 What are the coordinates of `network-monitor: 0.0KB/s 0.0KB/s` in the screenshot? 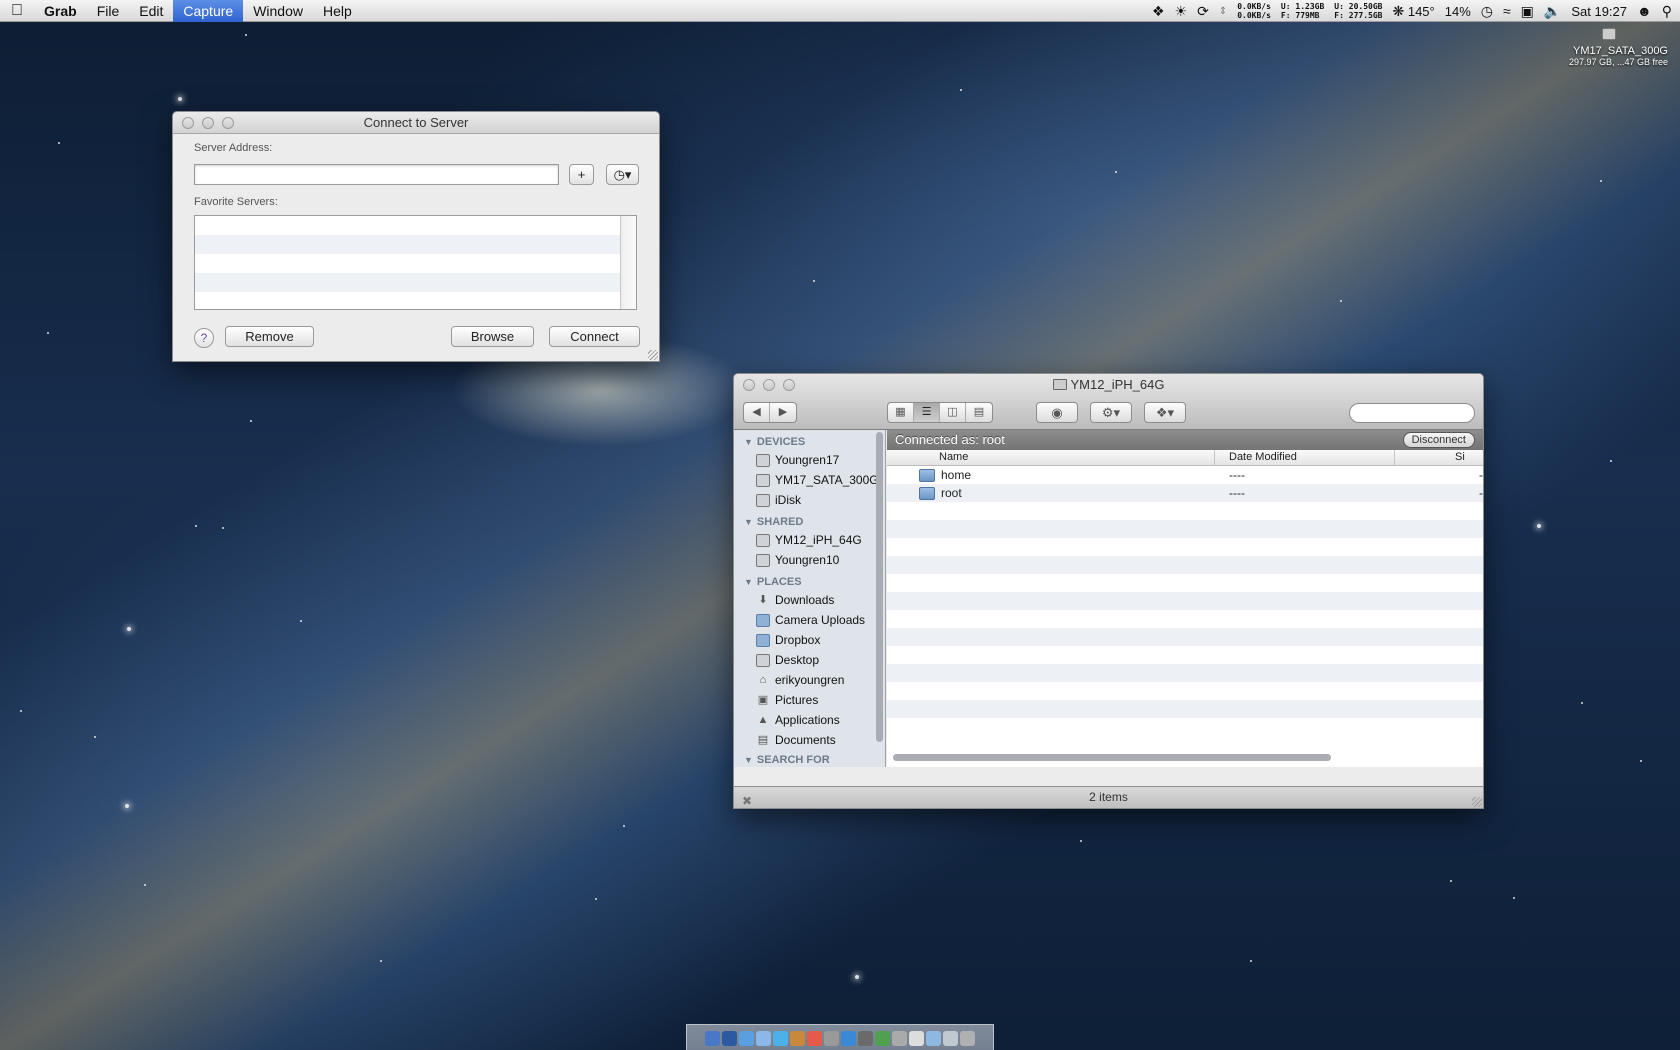 It's located at (1254, 11).